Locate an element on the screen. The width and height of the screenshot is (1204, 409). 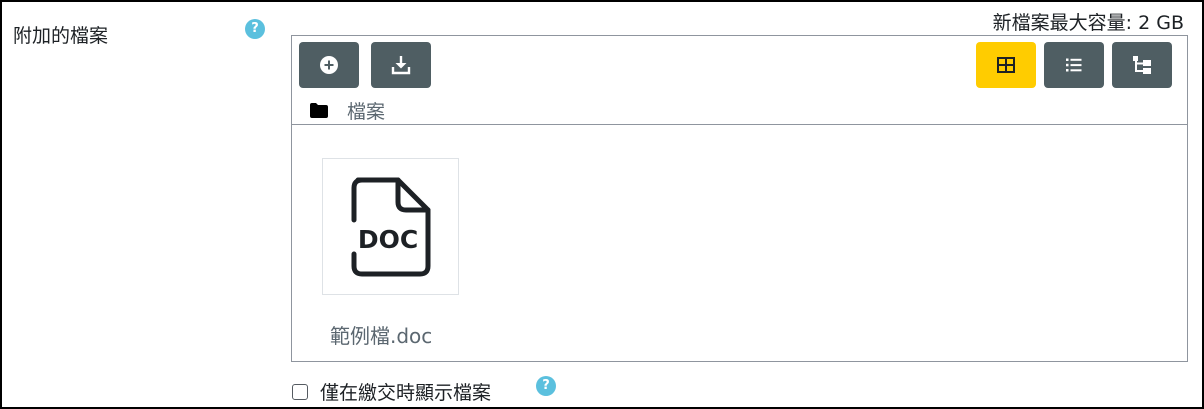
grid-icon is located at coordinates (1006, 65).